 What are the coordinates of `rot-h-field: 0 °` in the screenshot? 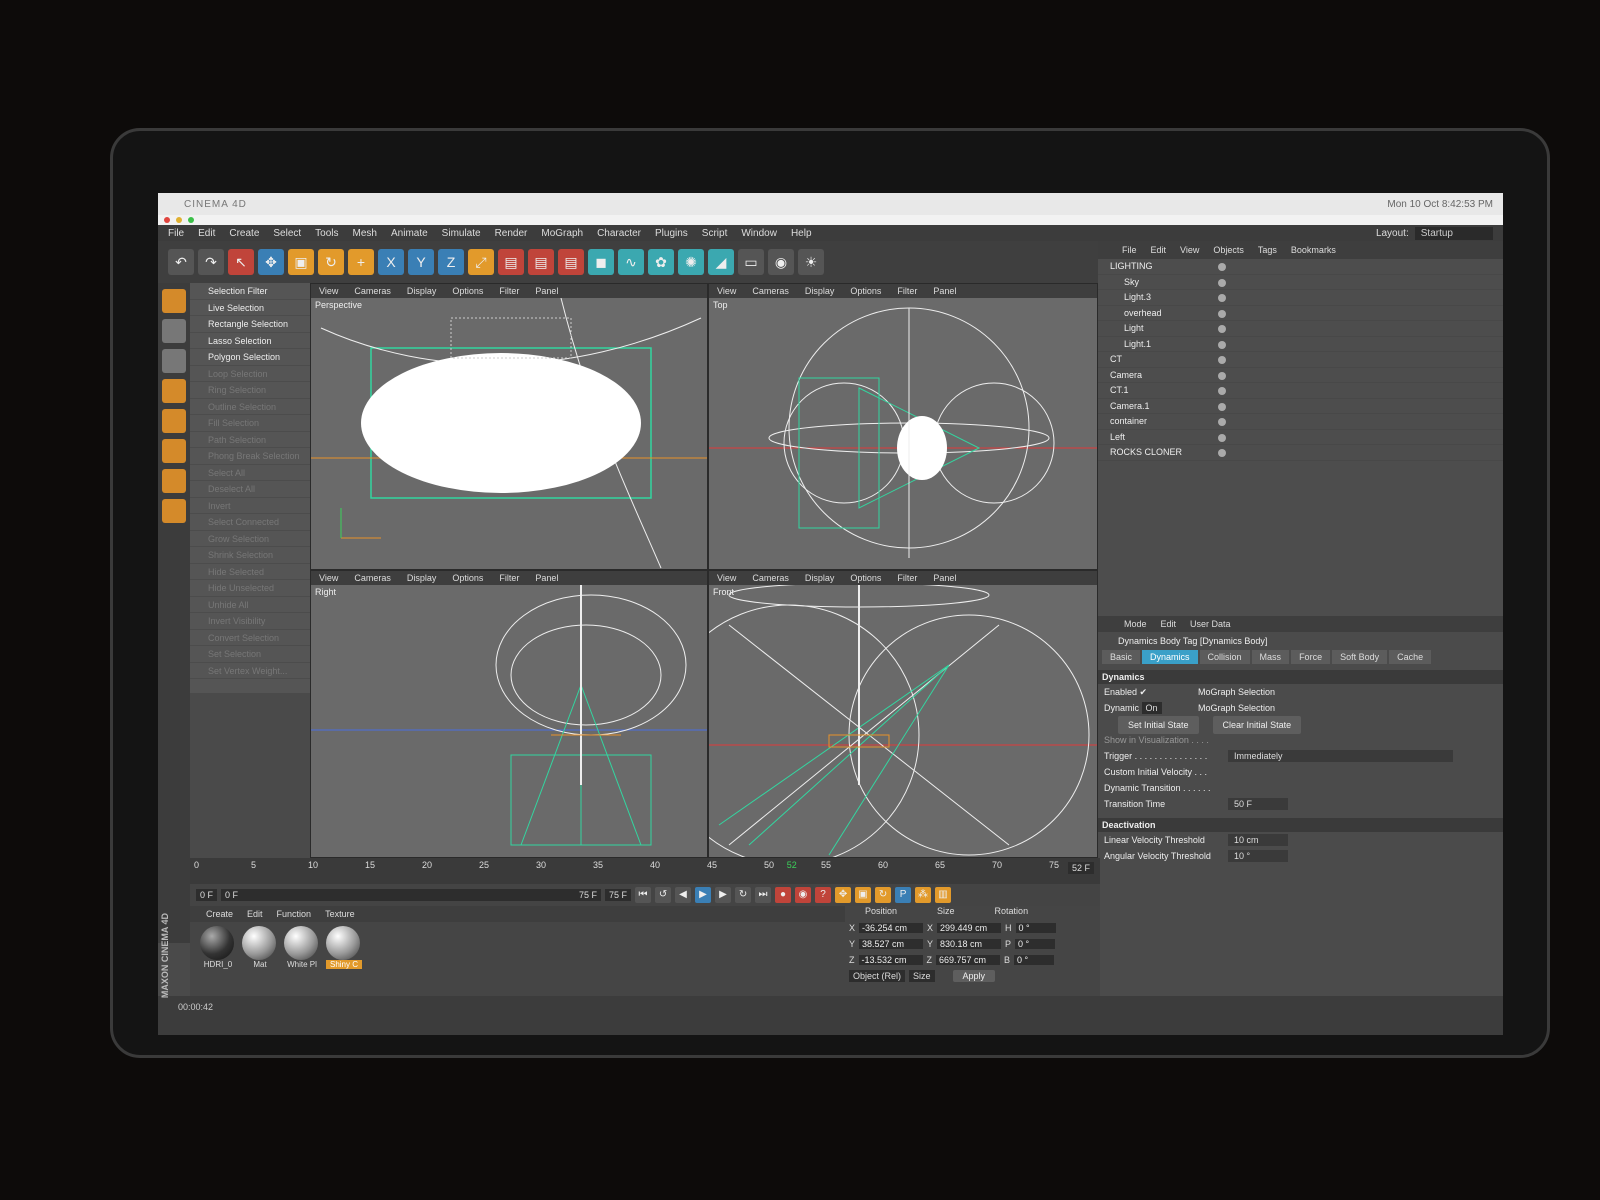 It's located at (1035, 928).